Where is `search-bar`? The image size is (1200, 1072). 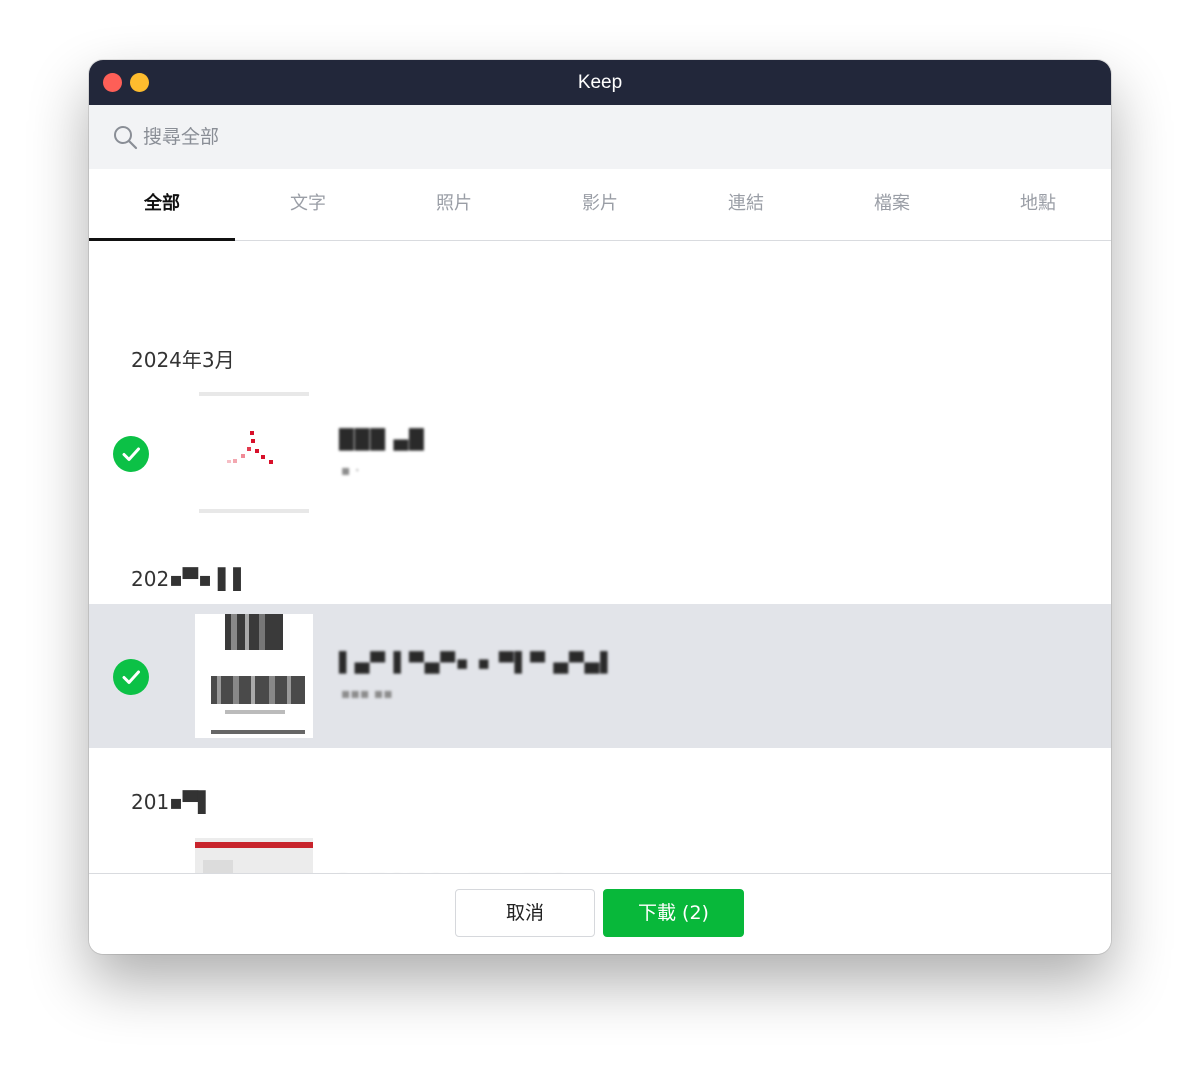
search-bar is located at coordinates (600, 137).